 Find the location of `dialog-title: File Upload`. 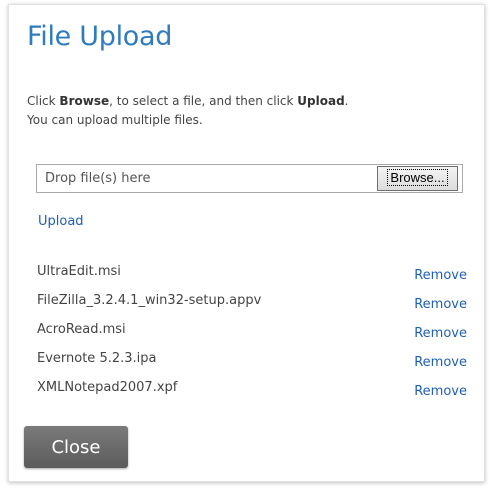

dialog-title: File Upload is located at coordinates (100, 36).